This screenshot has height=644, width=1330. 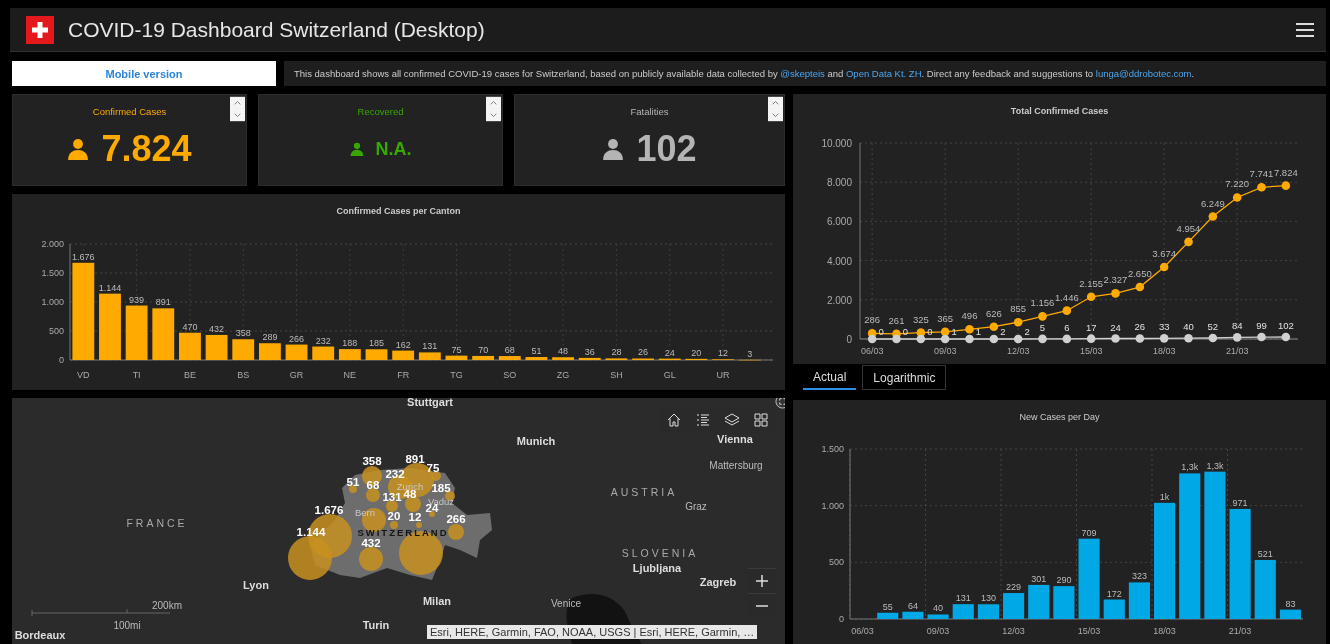 I want to click on axis-label: BS, so click(x=243, y=375).